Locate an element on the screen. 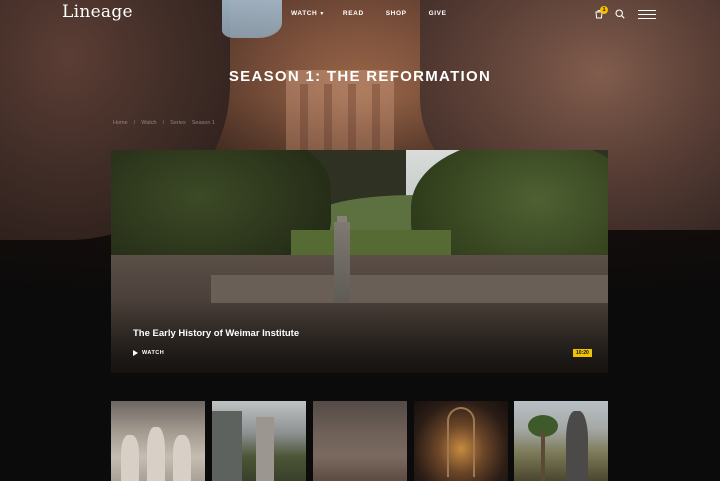 This screenshot has width=720, height=481. main-nav: WATCH ▼ READ SHOP GIVE is located at coordinates (369, 13).